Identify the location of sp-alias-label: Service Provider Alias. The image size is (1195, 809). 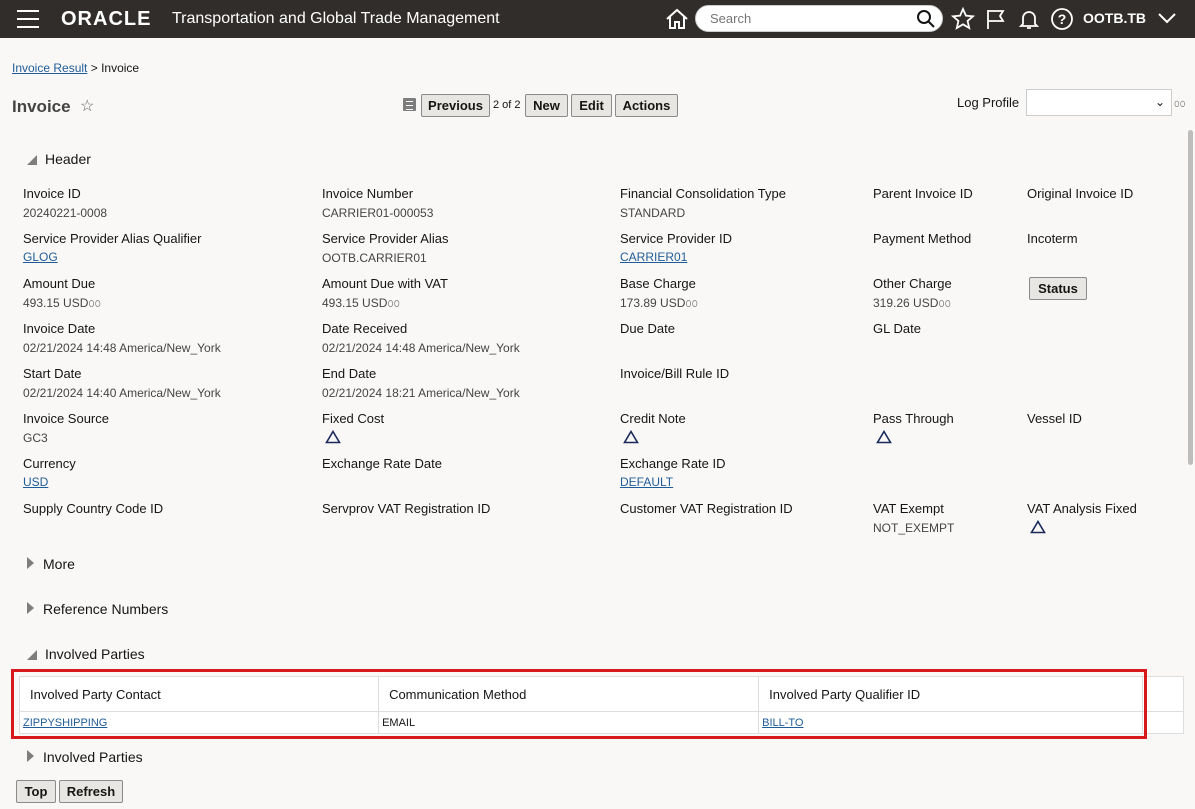
(385, 238).